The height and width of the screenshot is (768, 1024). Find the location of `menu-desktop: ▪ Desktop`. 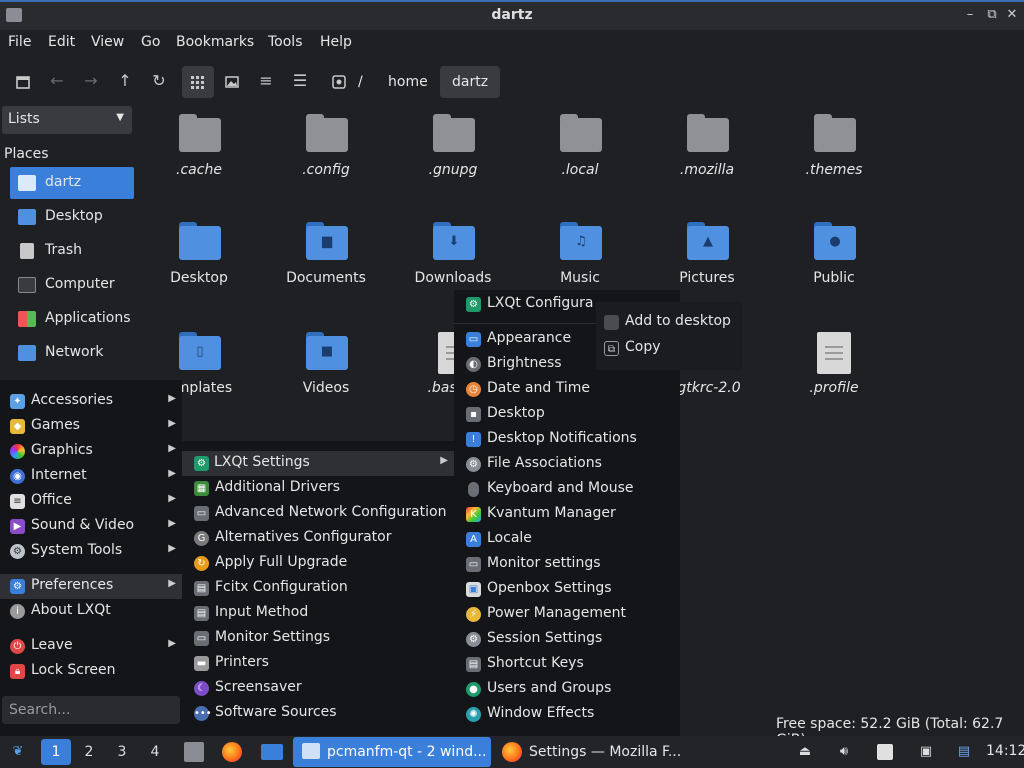

menu-desktop: ▪ Desktop is located at coordinates (573, 414).